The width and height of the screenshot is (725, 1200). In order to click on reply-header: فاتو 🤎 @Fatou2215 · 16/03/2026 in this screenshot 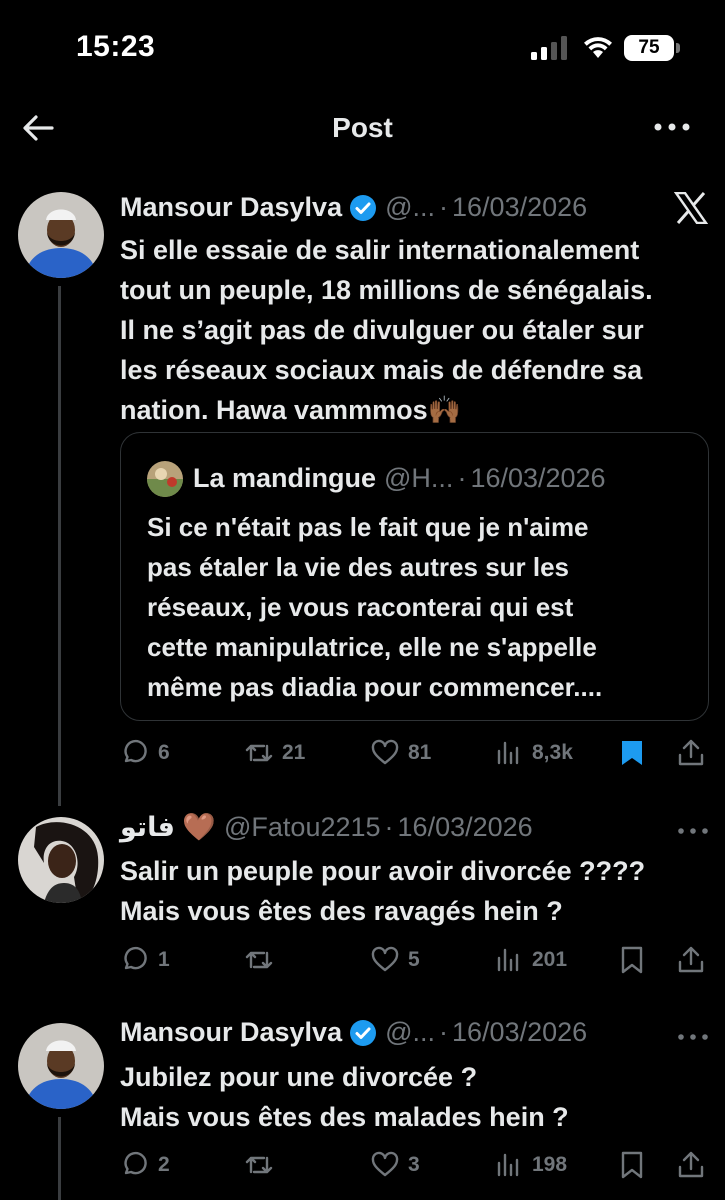, I will do `click(326, 827)`.